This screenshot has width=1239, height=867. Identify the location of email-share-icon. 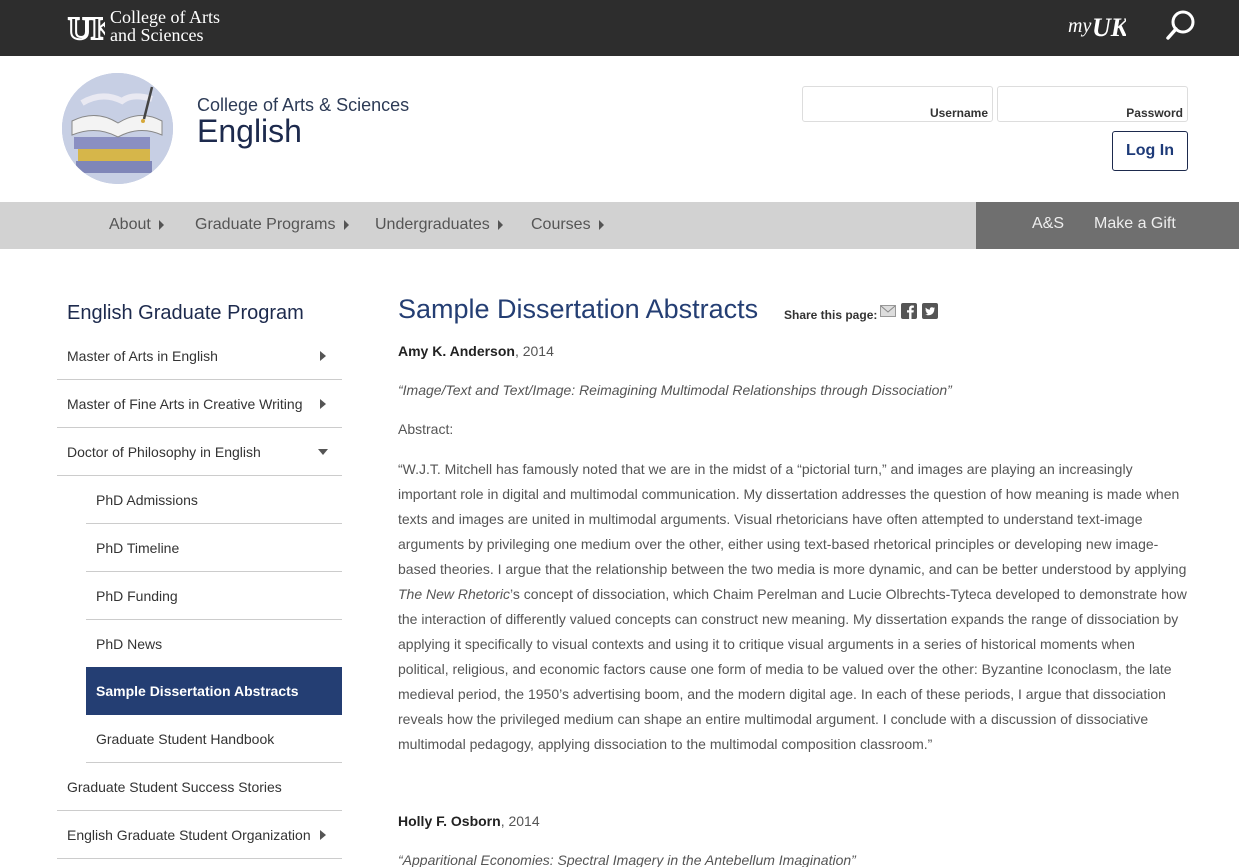
(888, 311).